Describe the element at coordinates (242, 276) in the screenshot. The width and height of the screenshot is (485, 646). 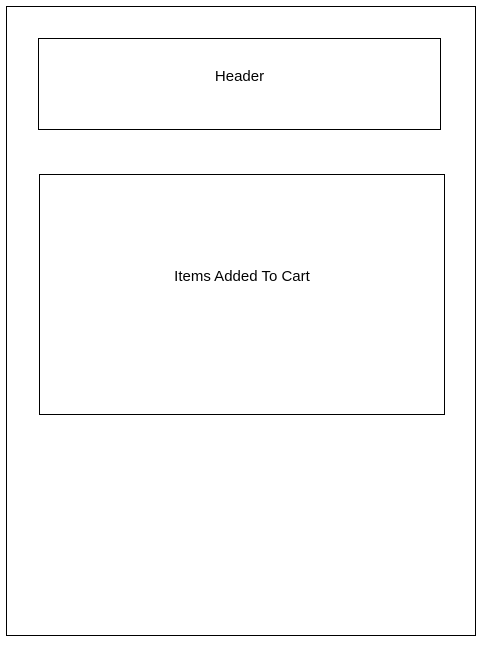
I see `cart-items-label: Items Added To Cart` at that location.